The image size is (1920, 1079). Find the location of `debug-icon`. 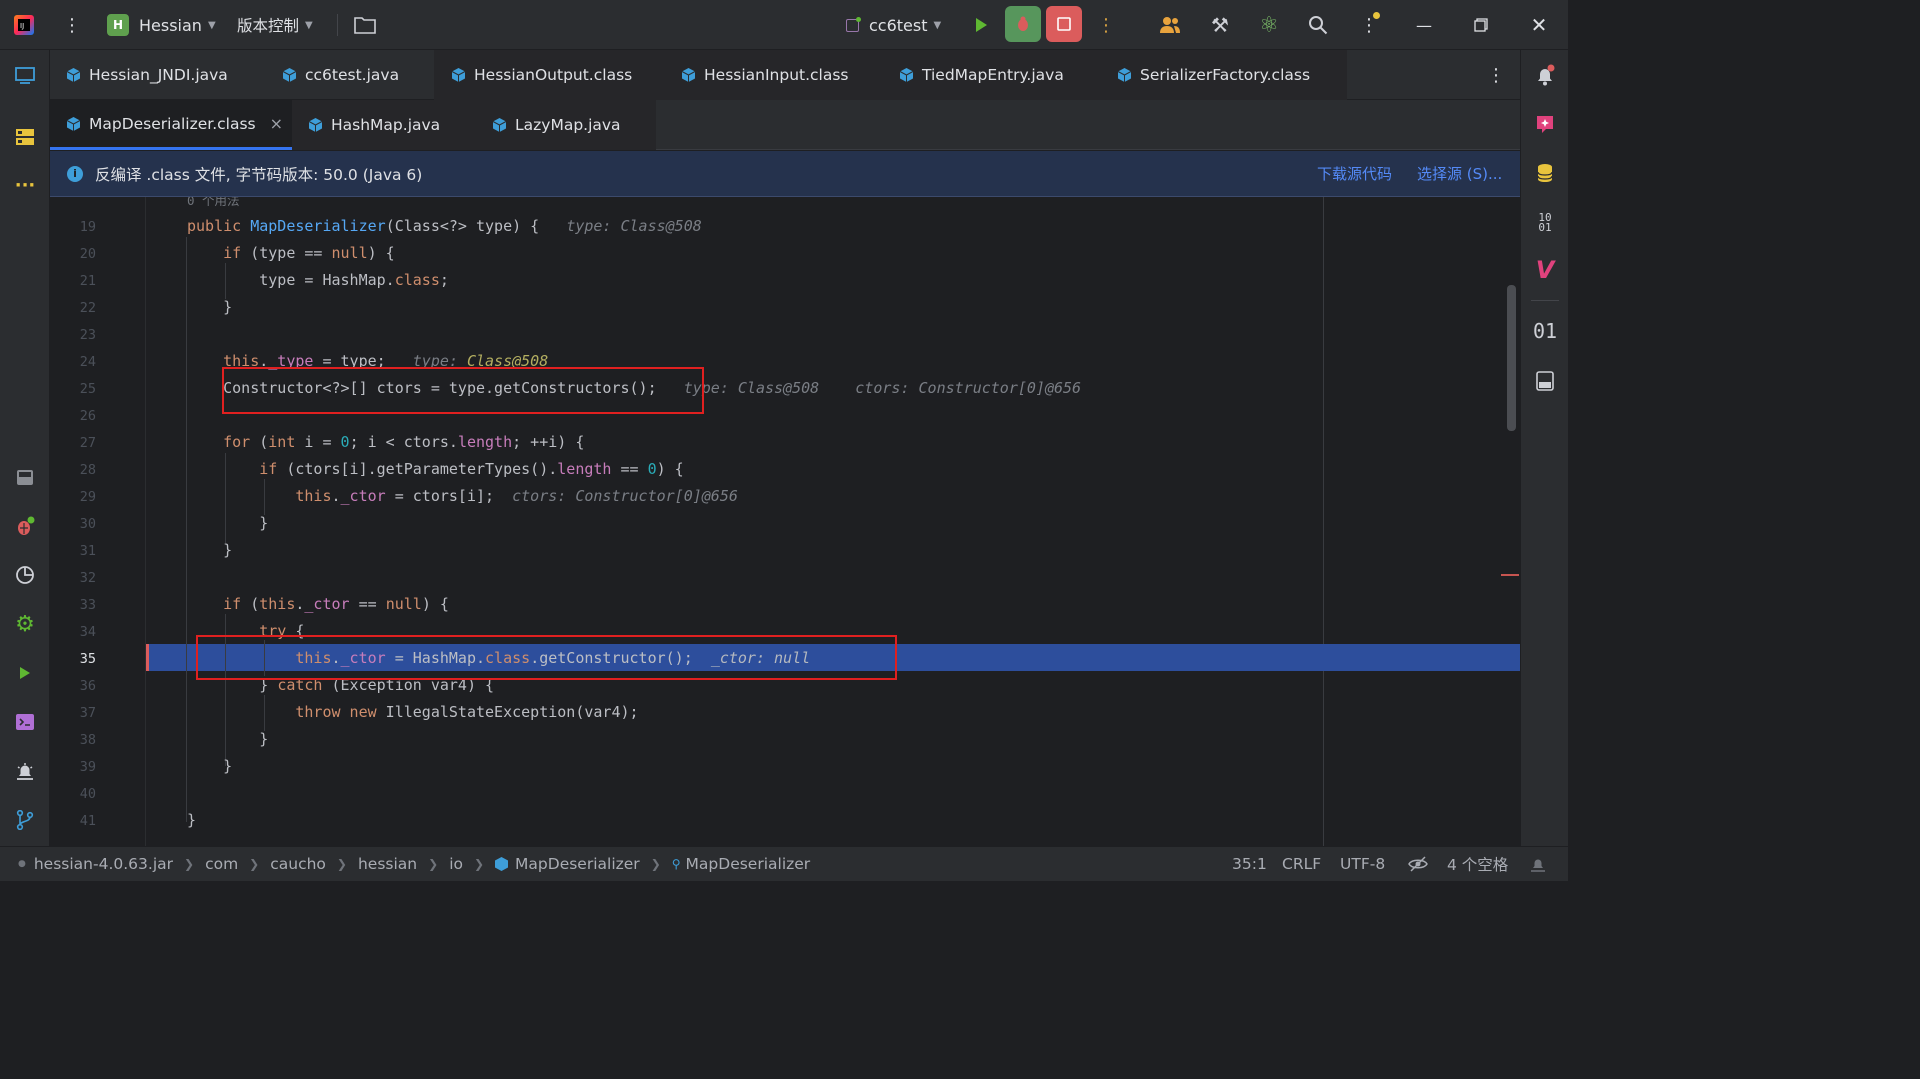

debug-icon is located at coordinates (25, 526).